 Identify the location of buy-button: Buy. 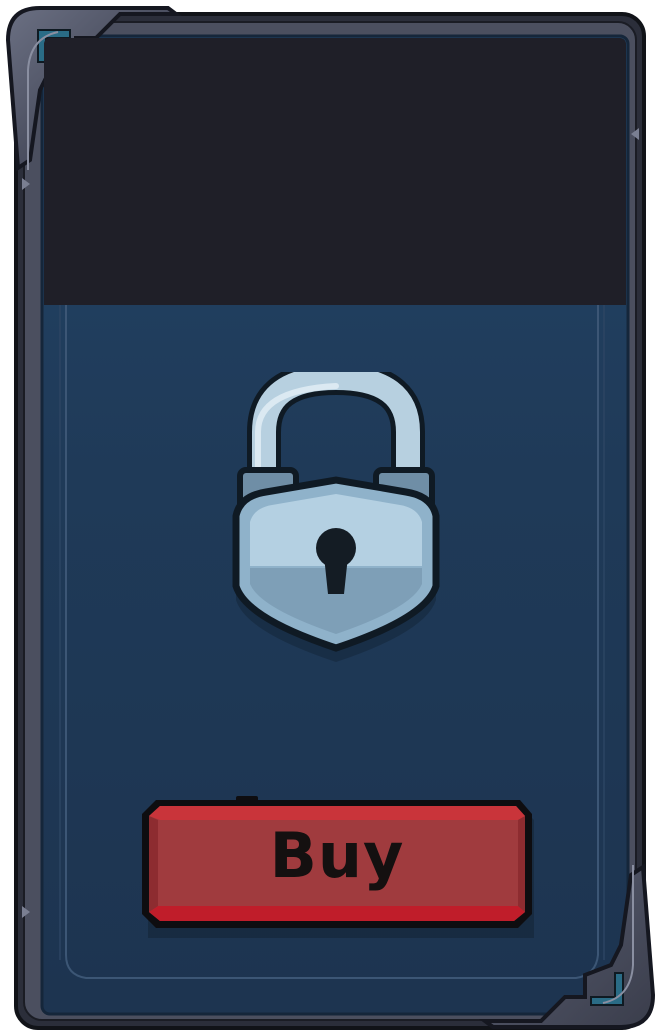
(337, 867).